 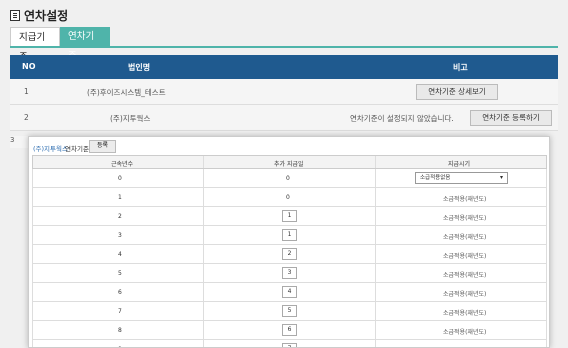 What do you see at coordinates (35, 45) in the screenshot?
I see `tab-payment-criteria: 지급기준` at bounding box center [35, 45].